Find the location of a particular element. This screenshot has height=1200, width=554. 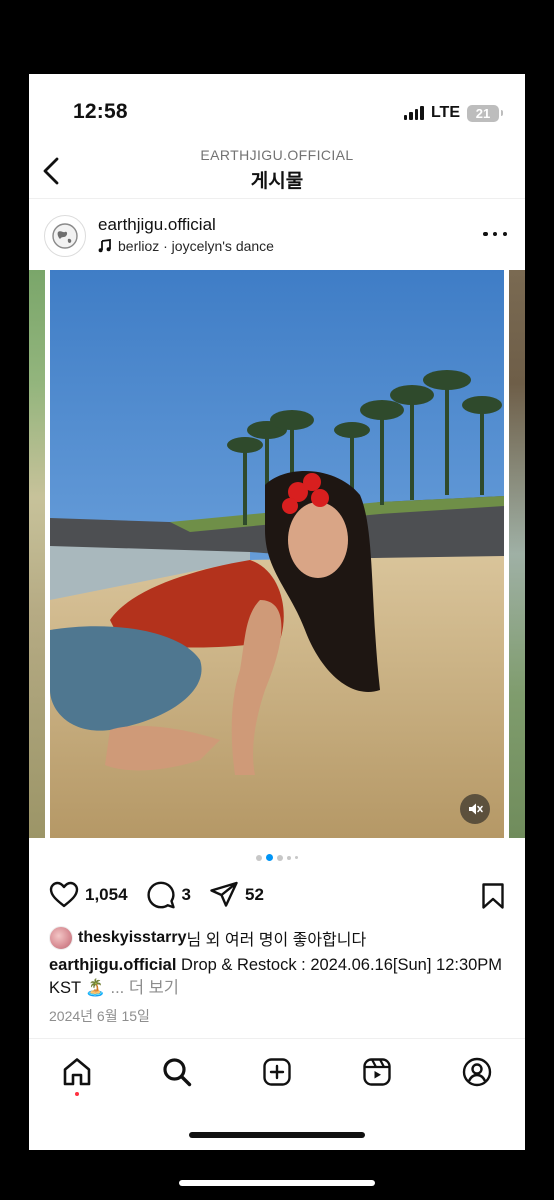

home-icon is located at coordinates (77, 1072).